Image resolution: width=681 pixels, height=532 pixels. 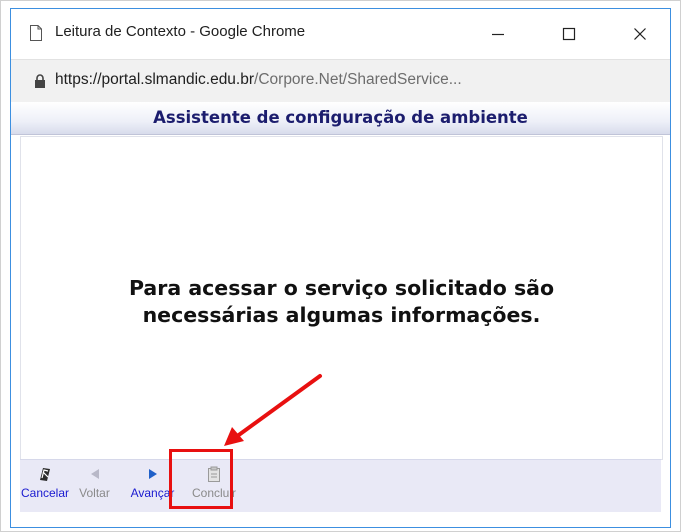 I want to click on left-triangle-icon, so click(x=95, y=474).